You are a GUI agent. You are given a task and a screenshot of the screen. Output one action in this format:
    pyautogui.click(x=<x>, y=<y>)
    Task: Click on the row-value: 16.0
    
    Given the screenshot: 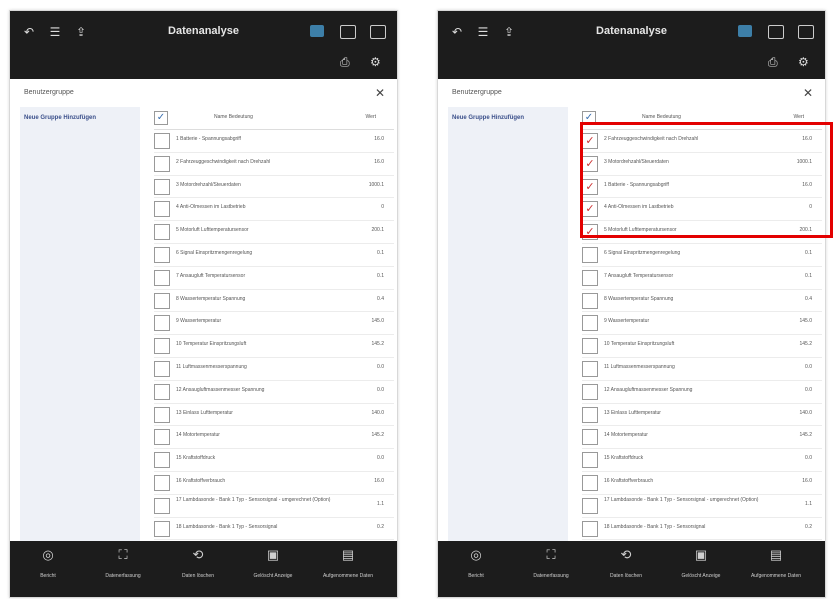 What is the action you would take?
    pyautogui.click(x=807, y=480)
    